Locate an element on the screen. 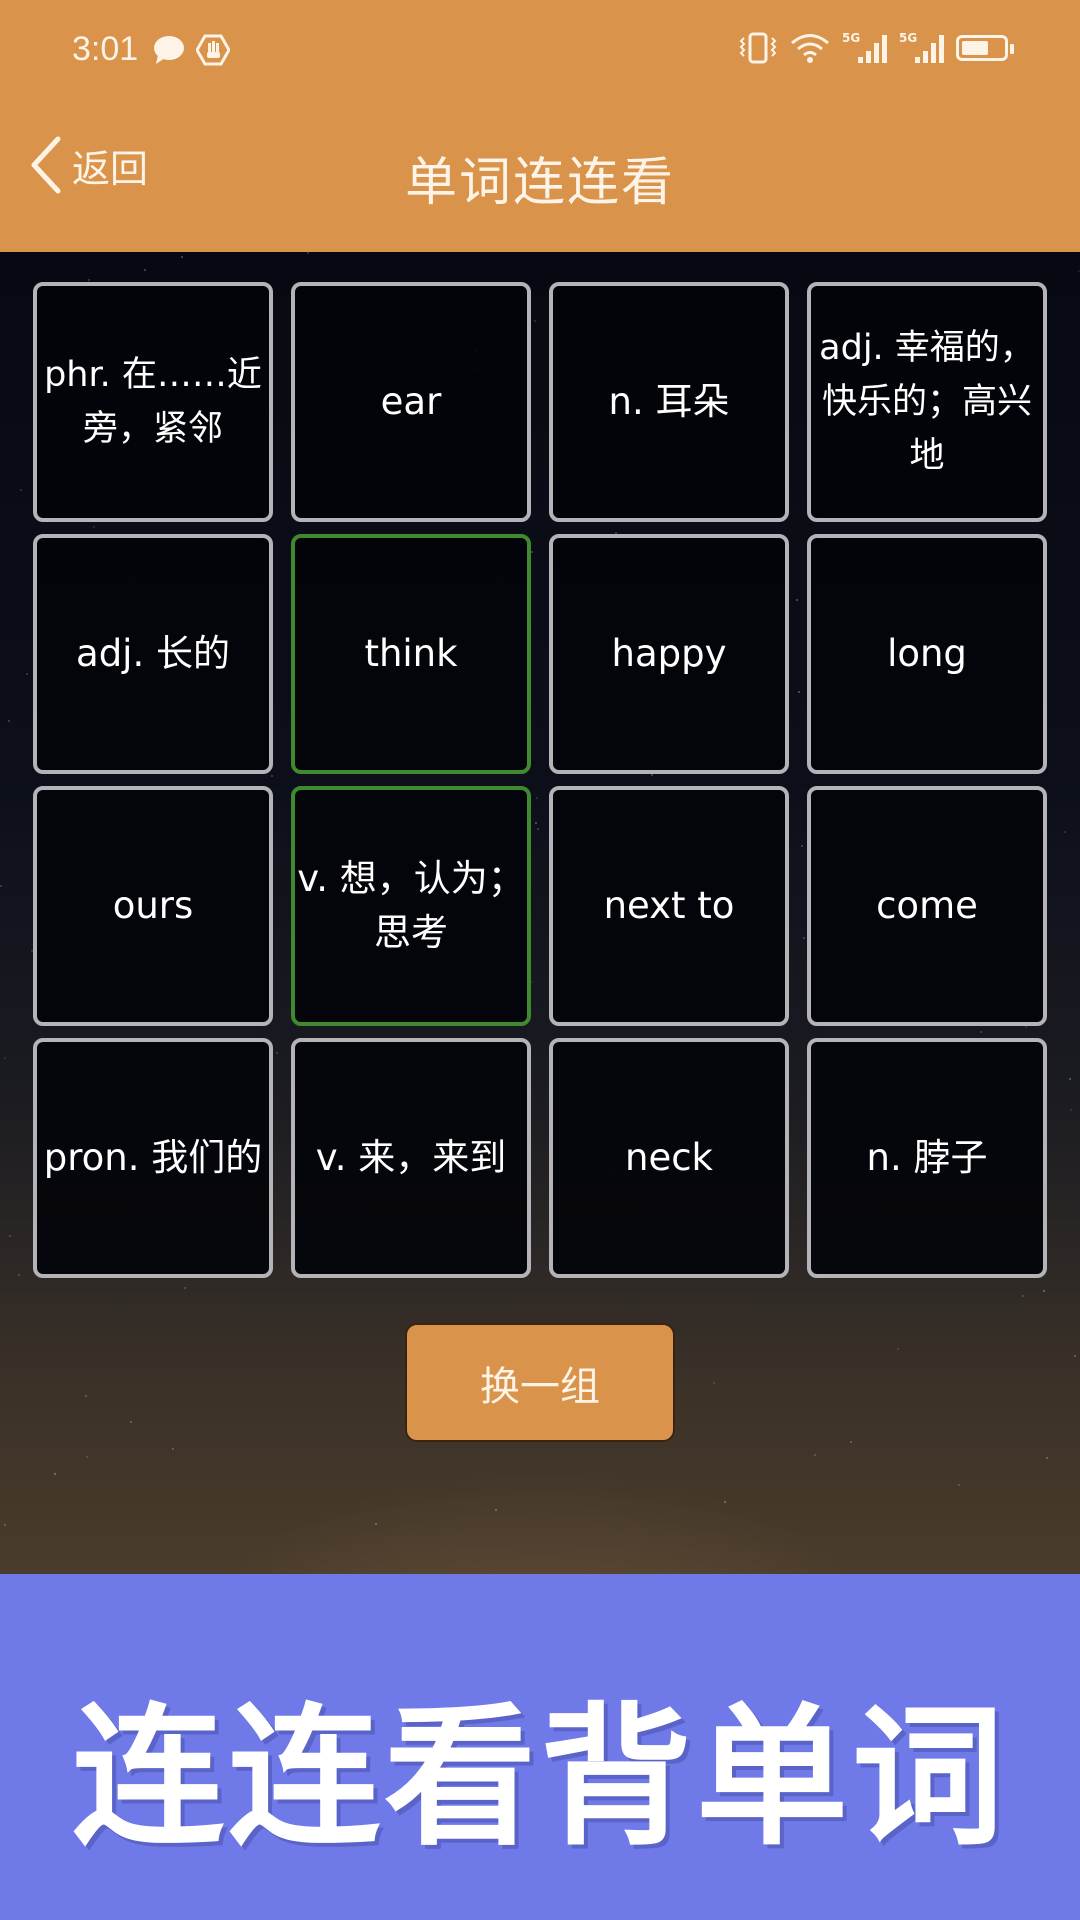 The height and width of the screenshot is (1920, 1080). hand-icon is located at coordinates (213, 50).